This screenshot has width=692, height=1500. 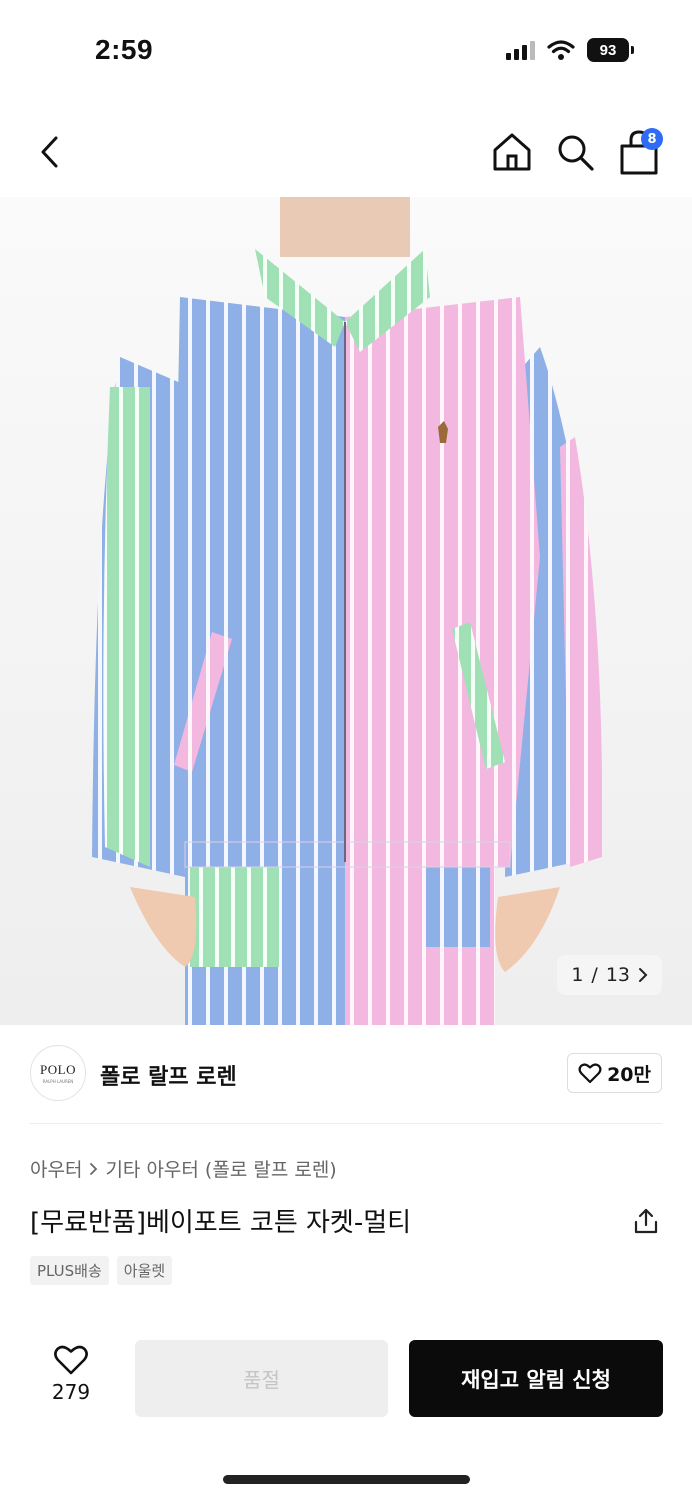 I want to click on battery-level: 93, so click(x=608, y=50).